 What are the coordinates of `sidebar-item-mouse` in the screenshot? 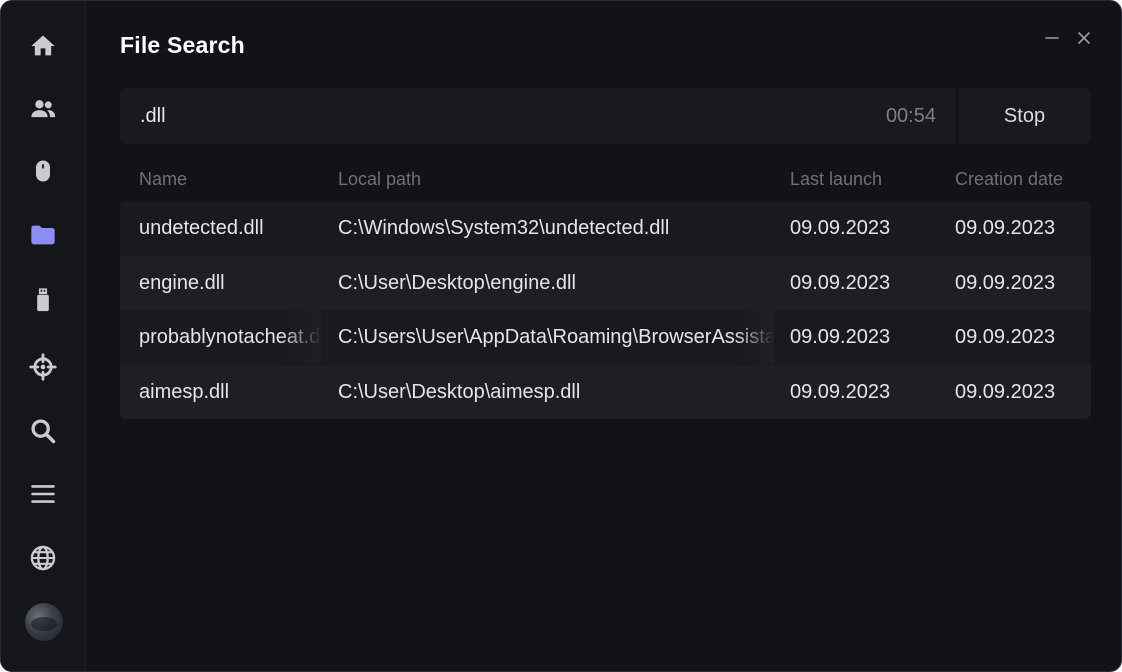 It's located at (43, 171).